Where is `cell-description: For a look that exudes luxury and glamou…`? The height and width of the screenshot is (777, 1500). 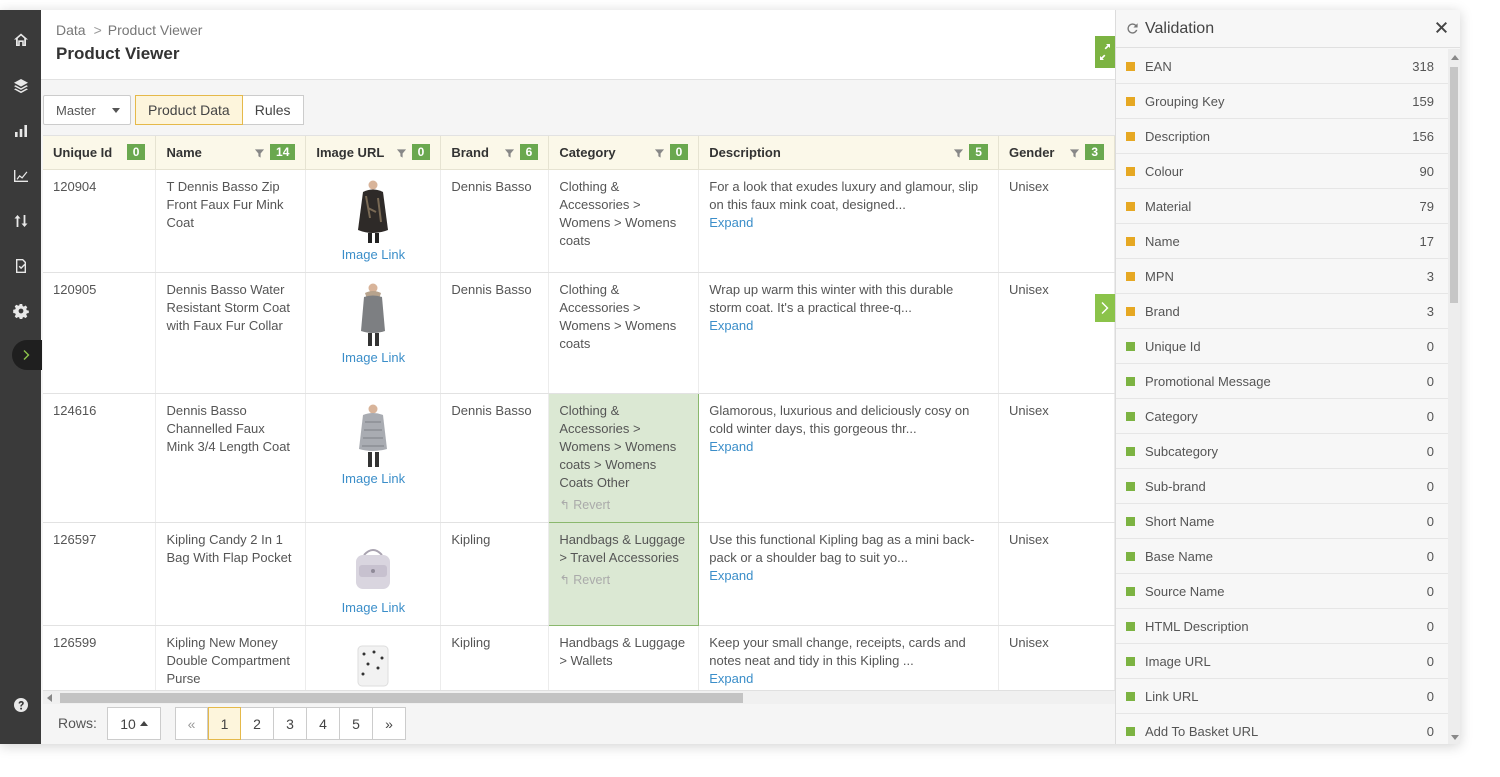 cell-description: For a look that exudes luxury and glamou… is located at coordinates (848, 221).